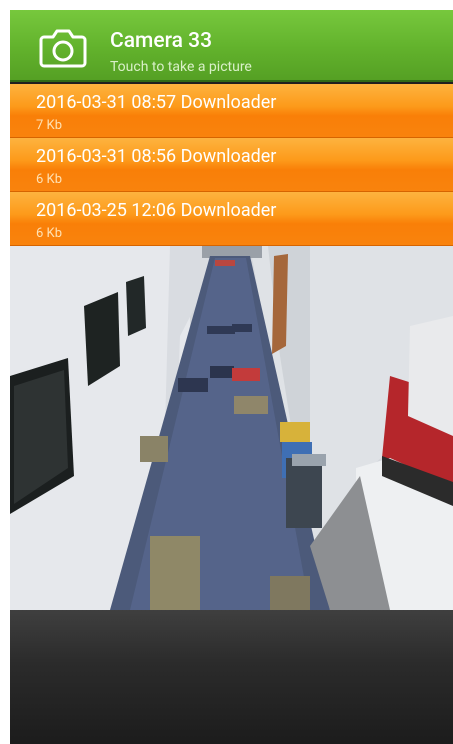 Image resolution: width=453 pixels, height=744 pixels. What do you see at coordinates (156, 210) in the screenshot?
I see `download-title: 2016-03-25 12:06 Downloader` at bounding box center [156, 210].